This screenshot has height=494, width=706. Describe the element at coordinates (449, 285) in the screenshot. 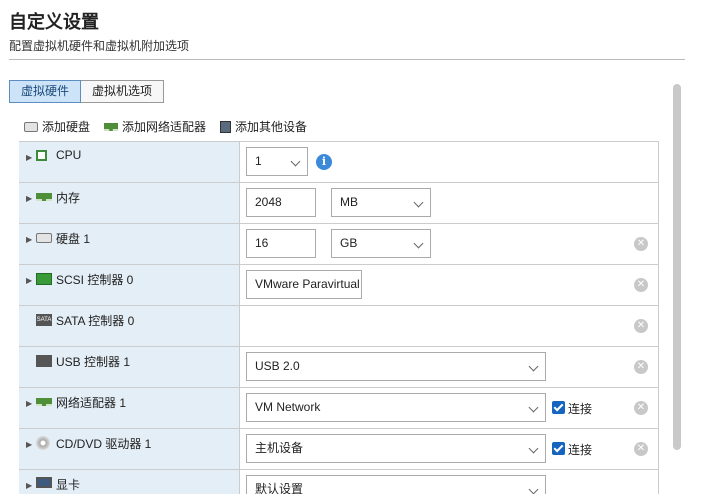

I see `row-value-cell: VMware Paravirtual ✕` at that location.